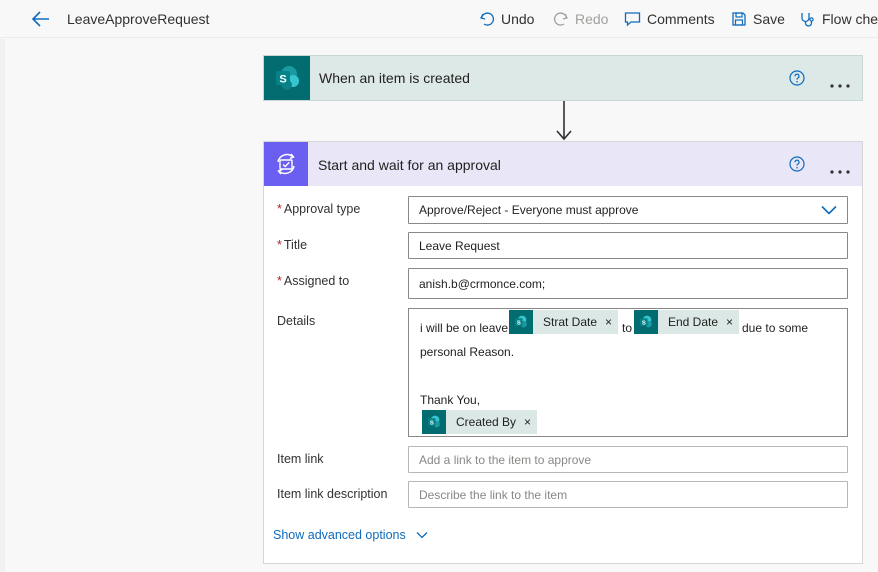 This screenshot has height=572, width=878. I want to click on token-label: Created By, so click(486, 422).